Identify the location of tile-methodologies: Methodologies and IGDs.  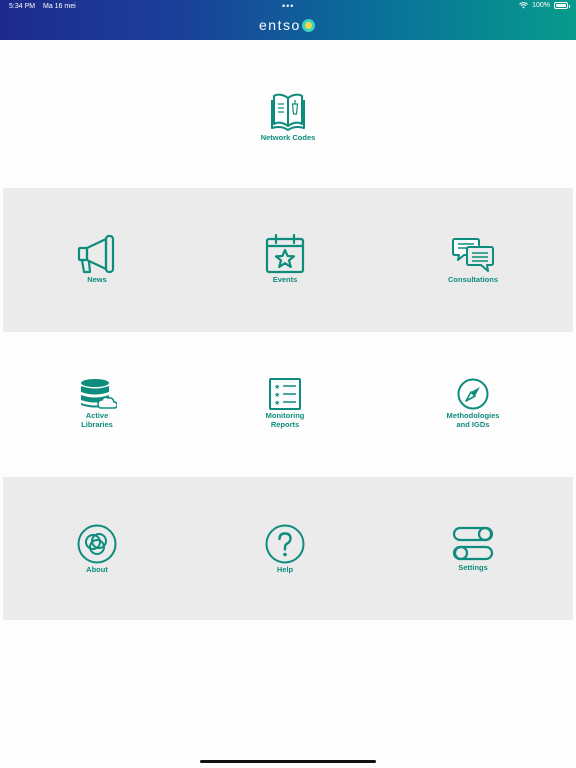
(473, 403).